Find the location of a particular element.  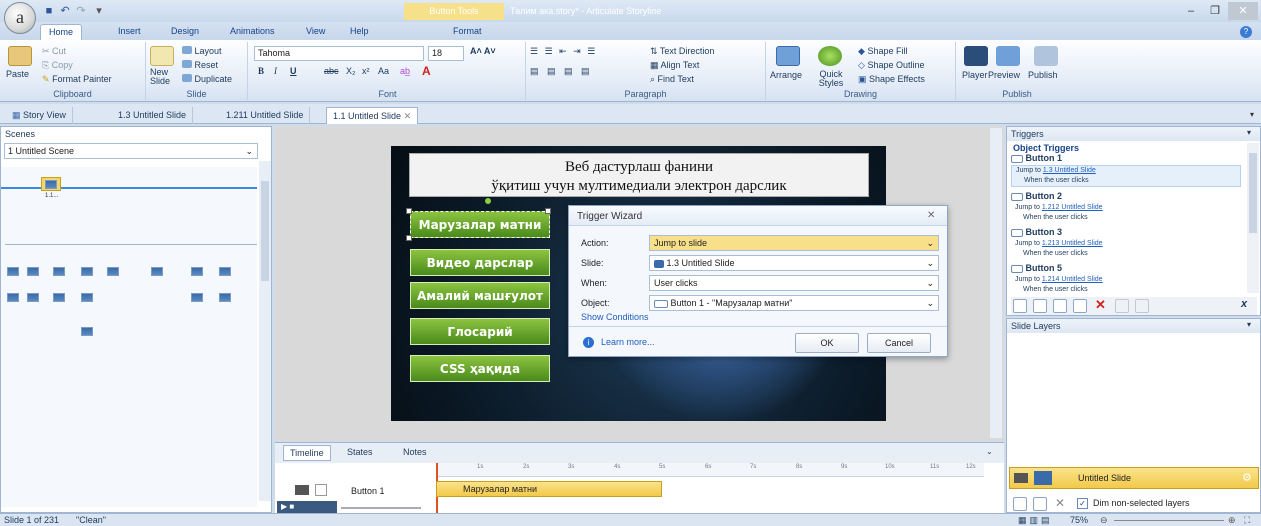

timeline-collapse-icon: ⌄ is located at coordinates (989, 451).